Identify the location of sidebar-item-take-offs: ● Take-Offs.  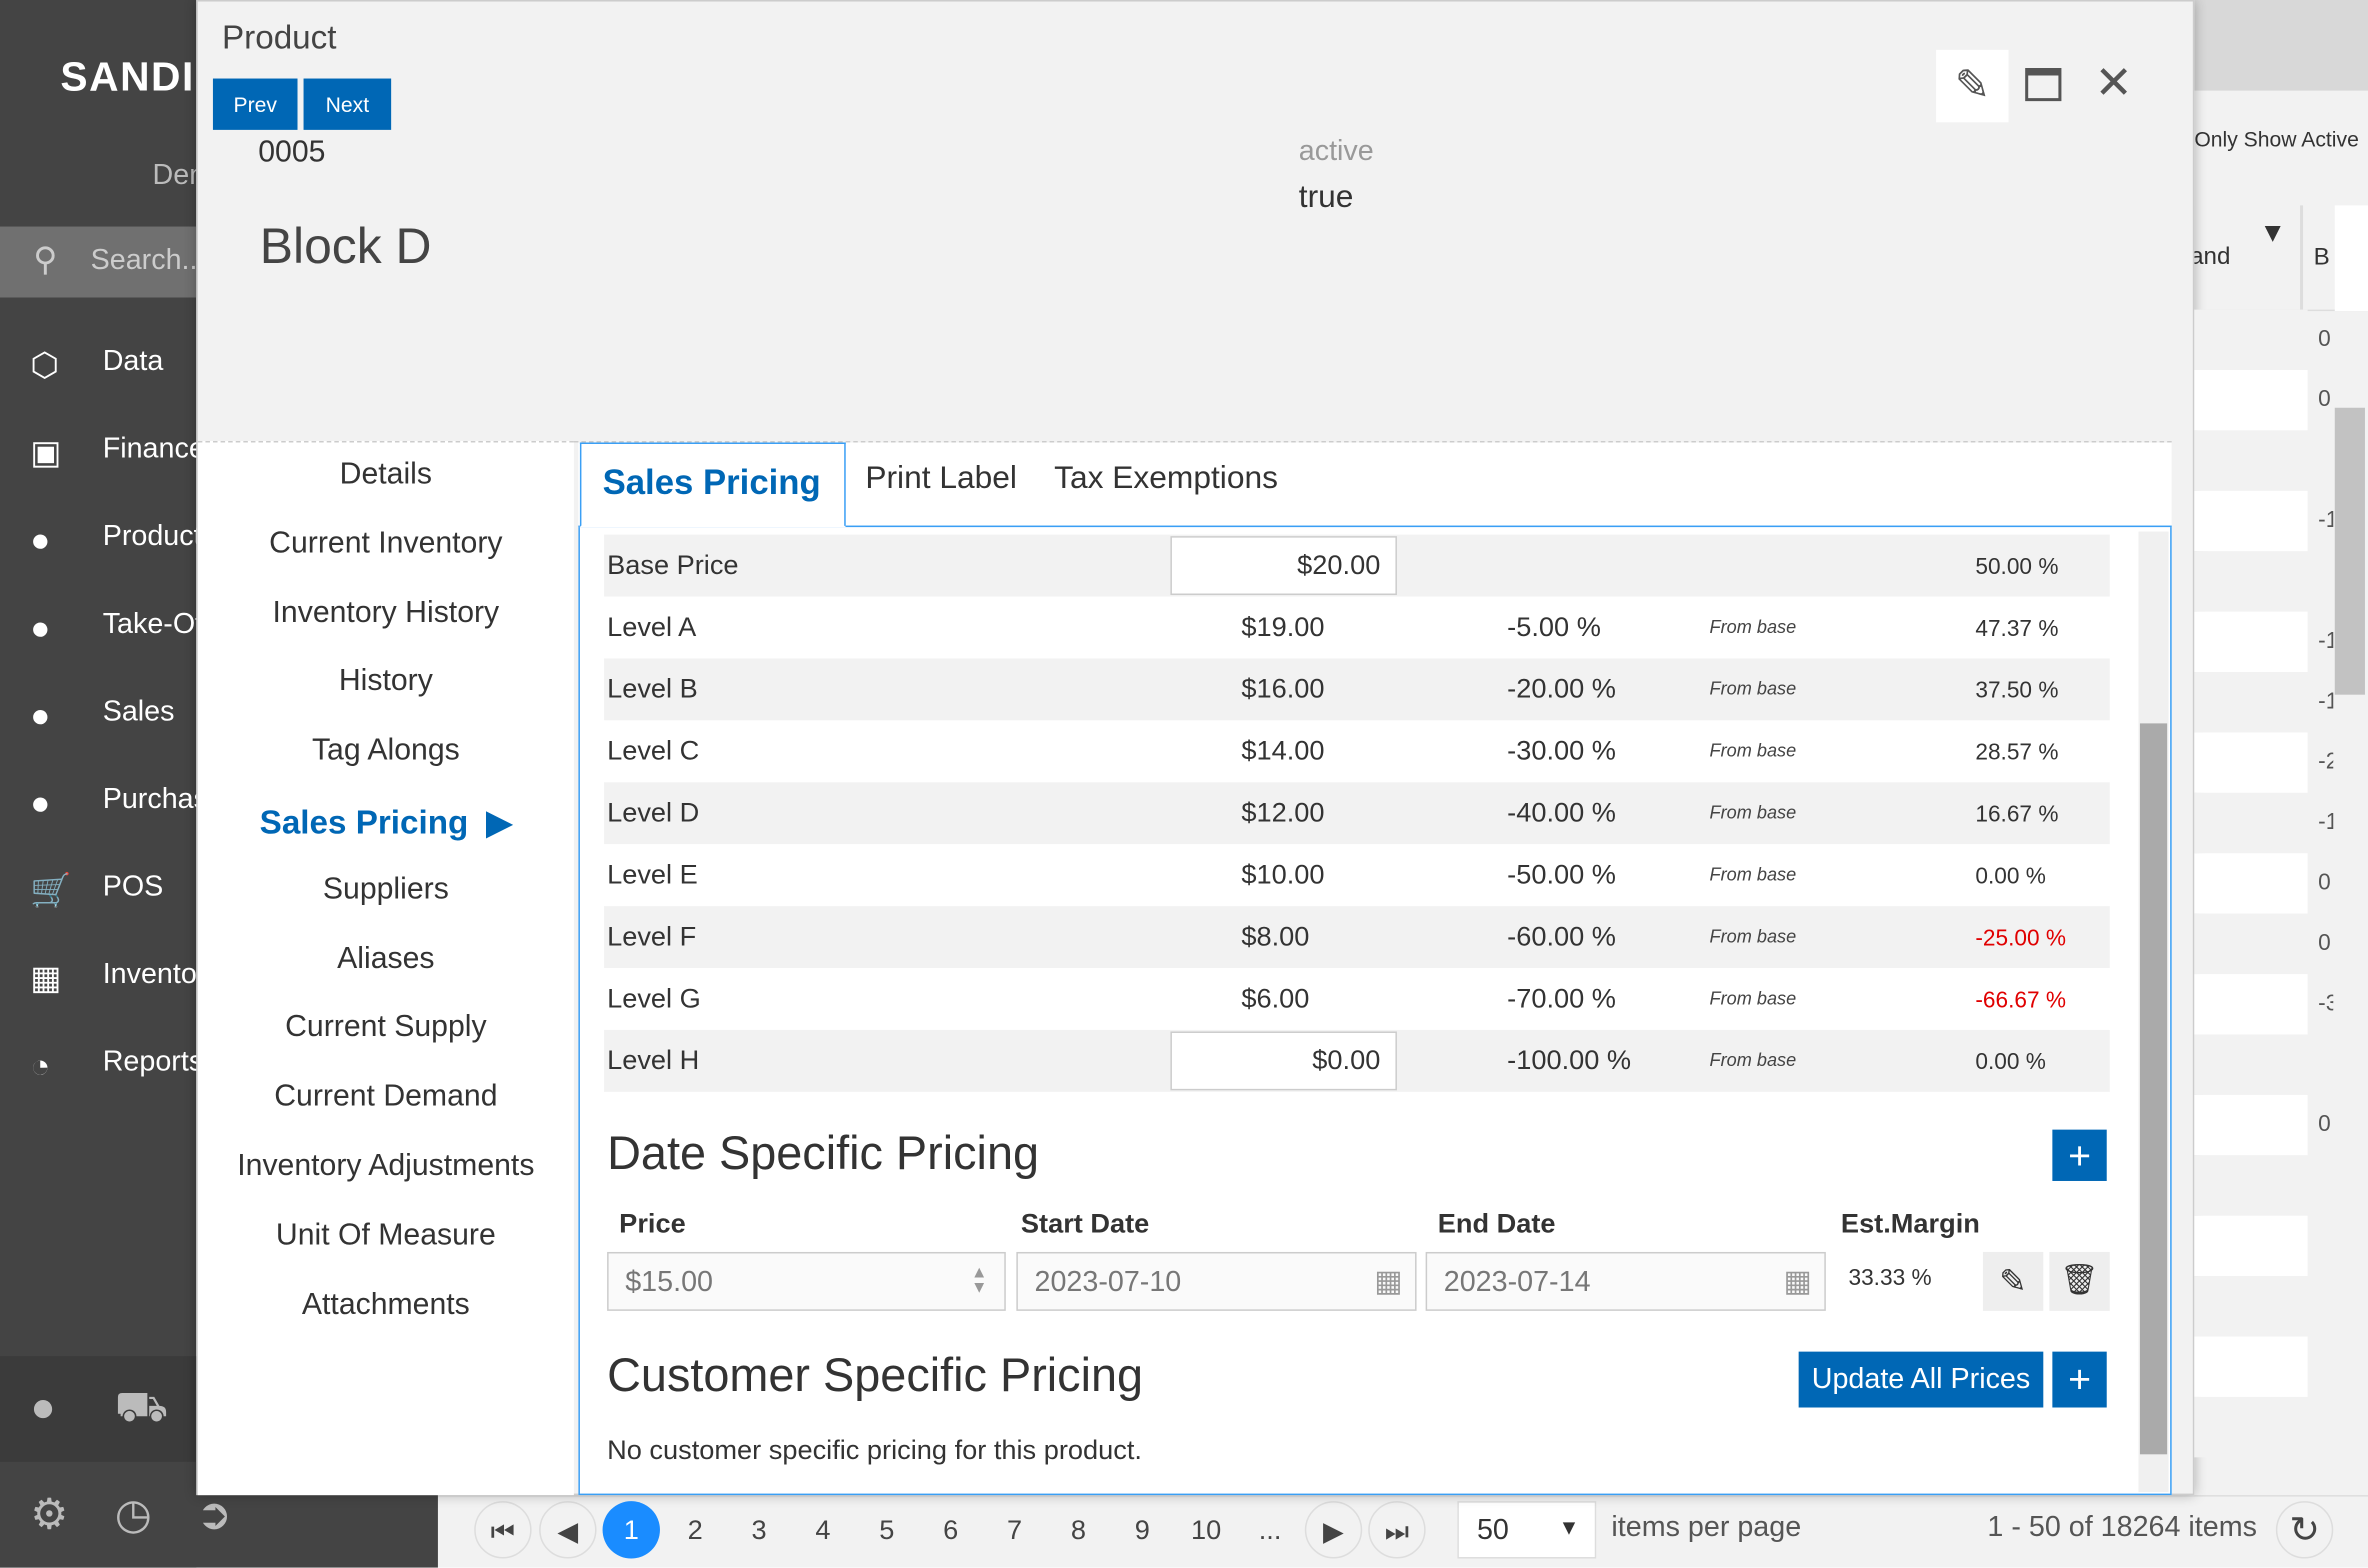
(98, 627).